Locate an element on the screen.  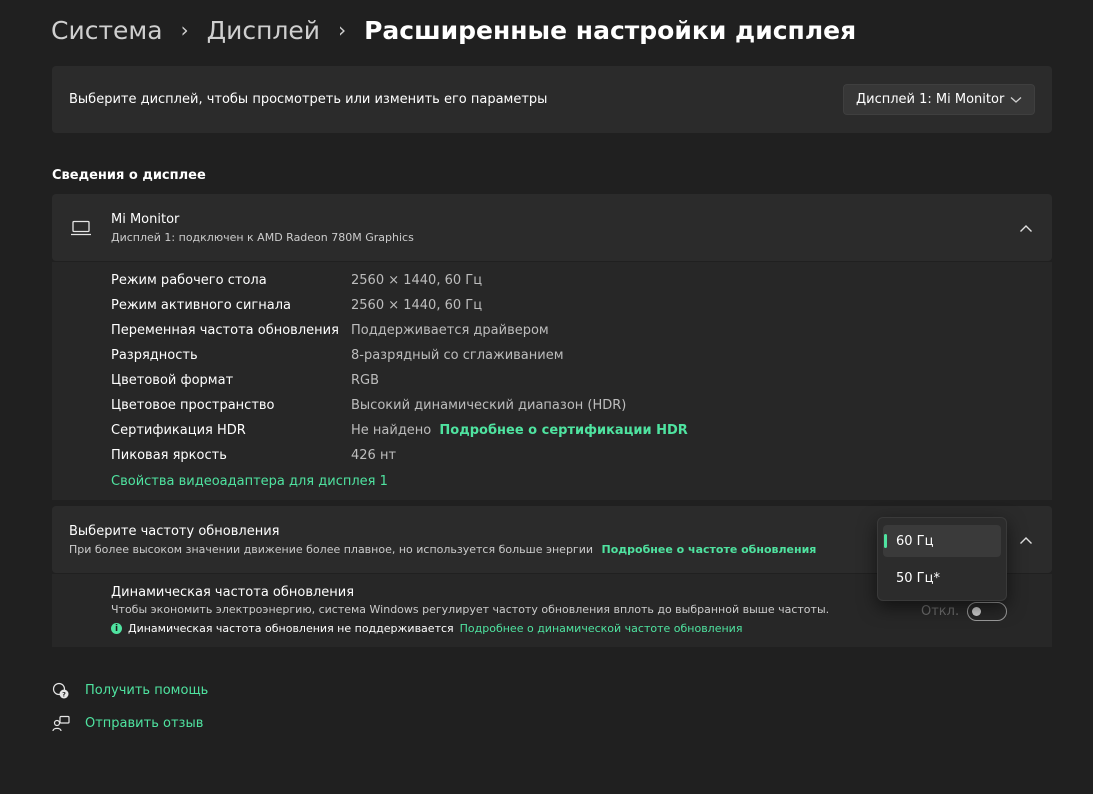
refresh-rate-dropdown-menu: 60 Гц 50 Гц* is located at coordinates (942, 559).